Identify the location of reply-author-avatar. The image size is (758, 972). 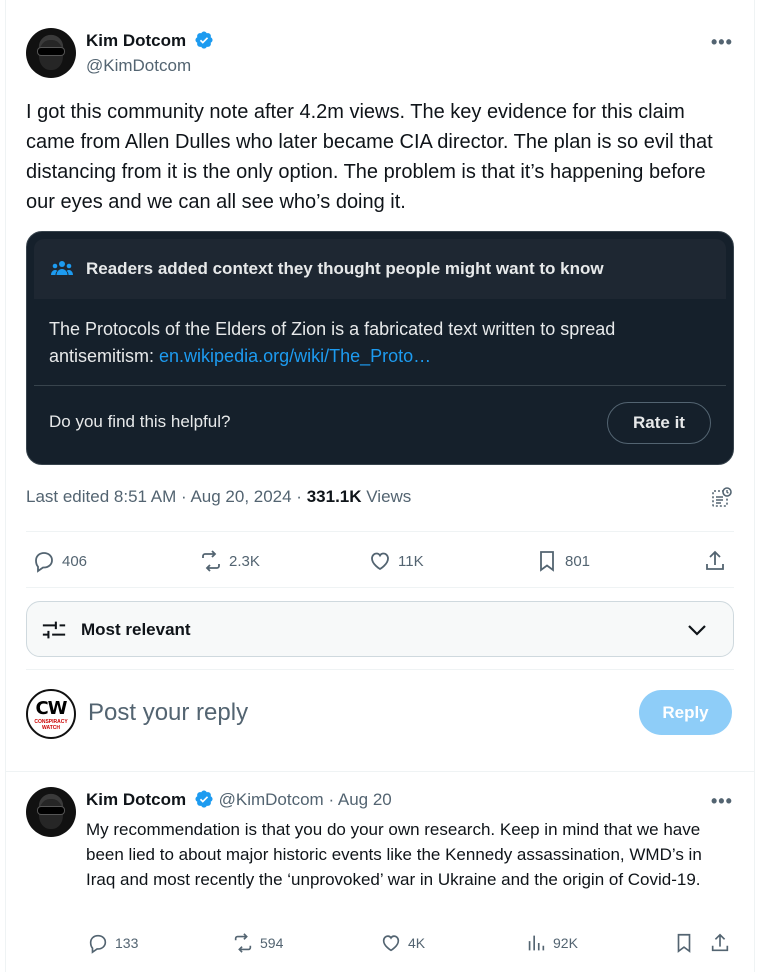
(51, 812).